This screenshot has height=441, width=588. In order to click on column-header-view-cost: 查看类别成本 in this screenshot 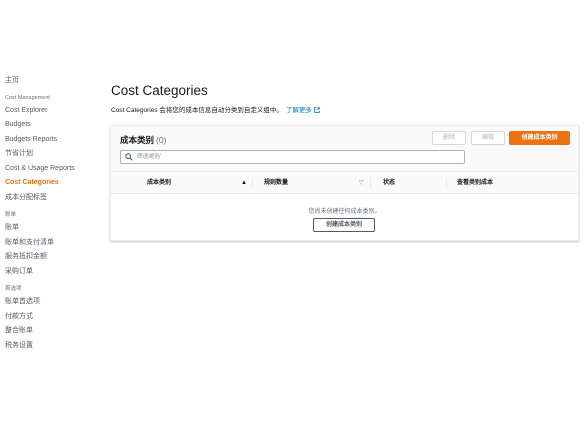, I will do `click(475, 183)`.